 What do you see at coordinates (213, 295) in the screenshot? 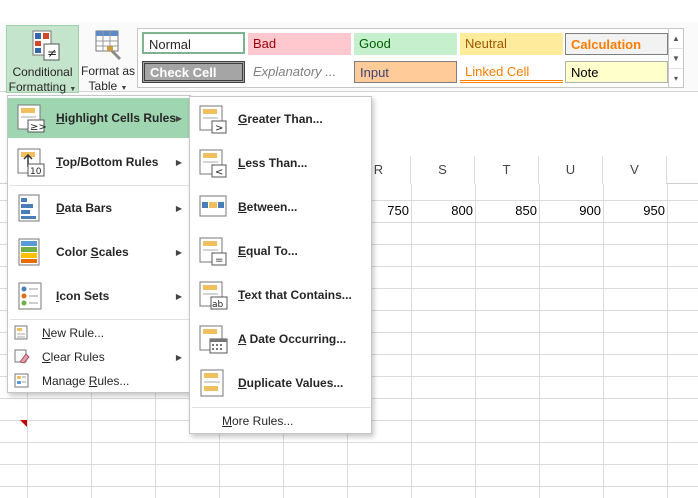
I see `text-contains-icon: ab` at bounding box center [213, 295].